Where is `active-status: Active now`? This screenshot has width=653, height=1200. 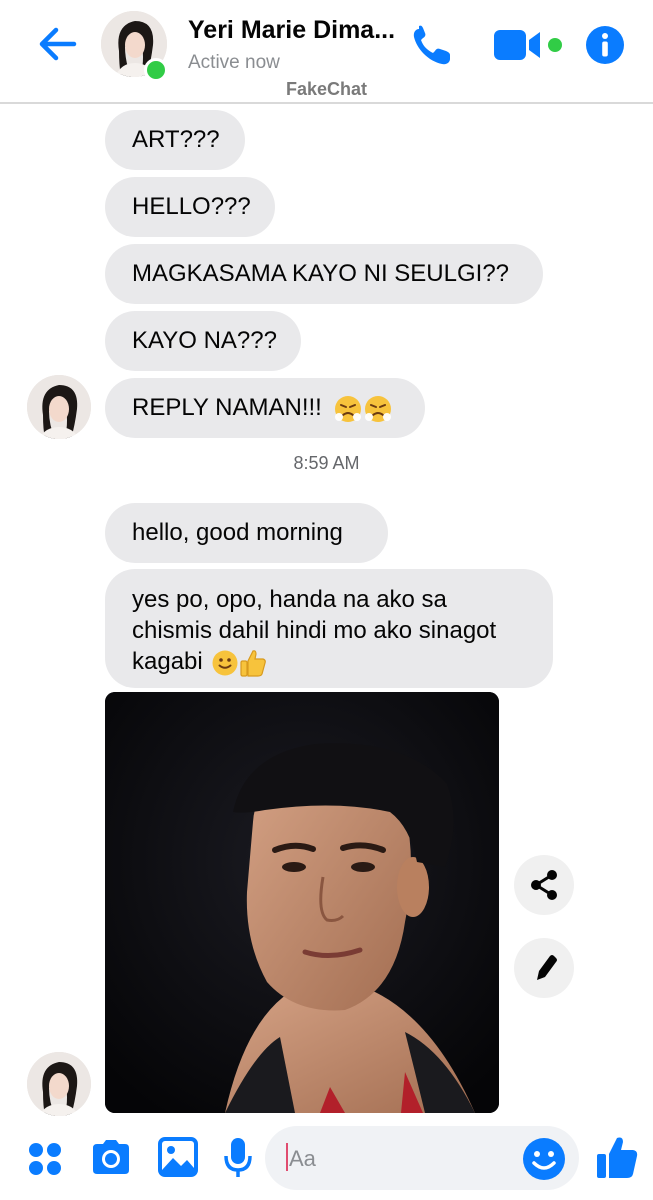 active-status: Active now is located at coordinates (234, 62).